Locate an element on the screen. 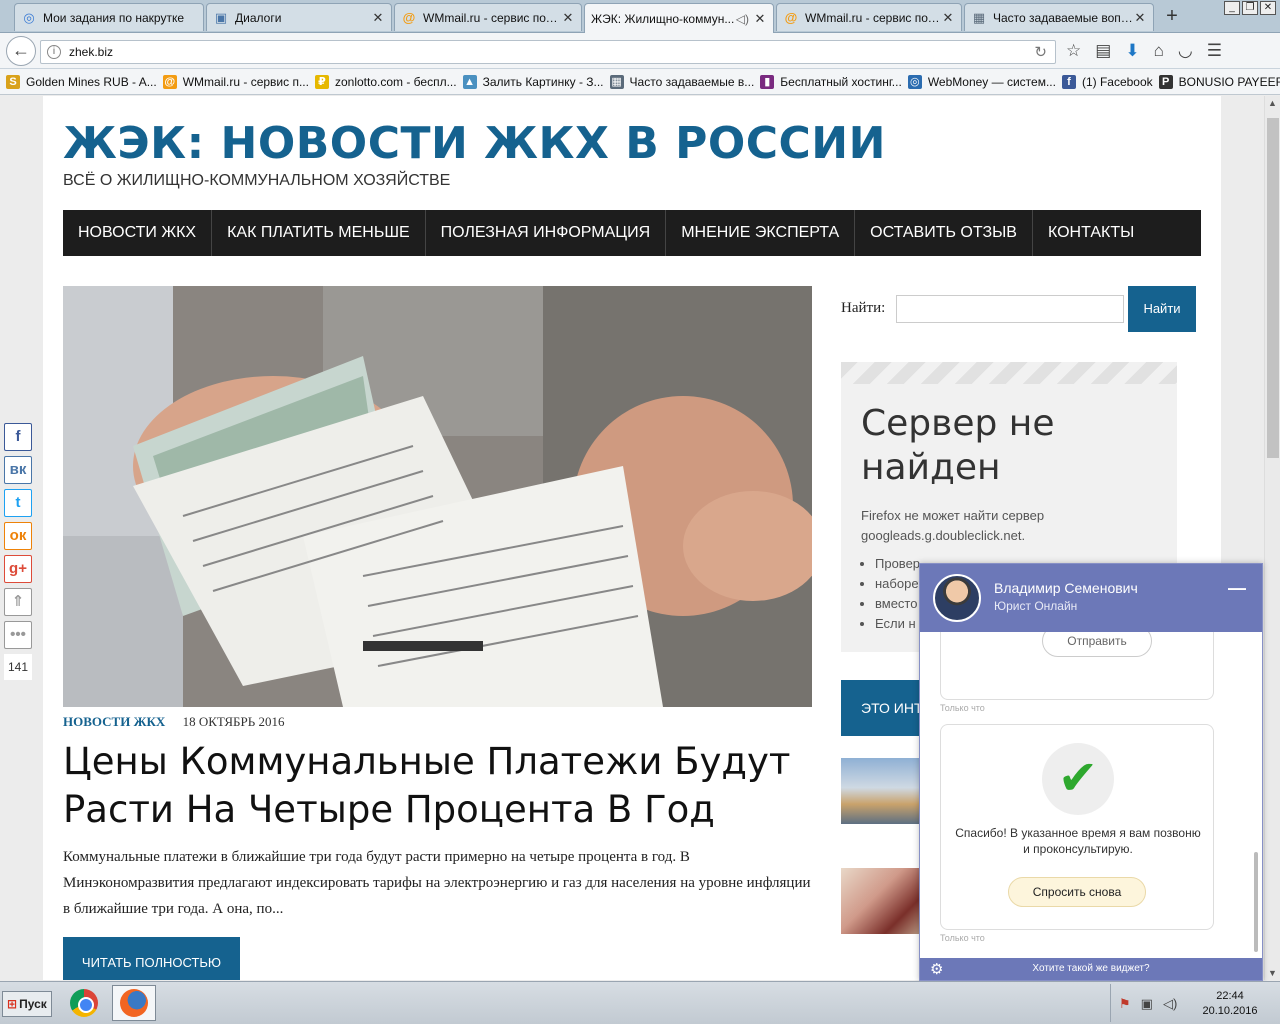 The width and height of the screenshot is (1280, 1024). widget-promo-link: Хотите такой же виджет? is located at coordinates (1091, 968).